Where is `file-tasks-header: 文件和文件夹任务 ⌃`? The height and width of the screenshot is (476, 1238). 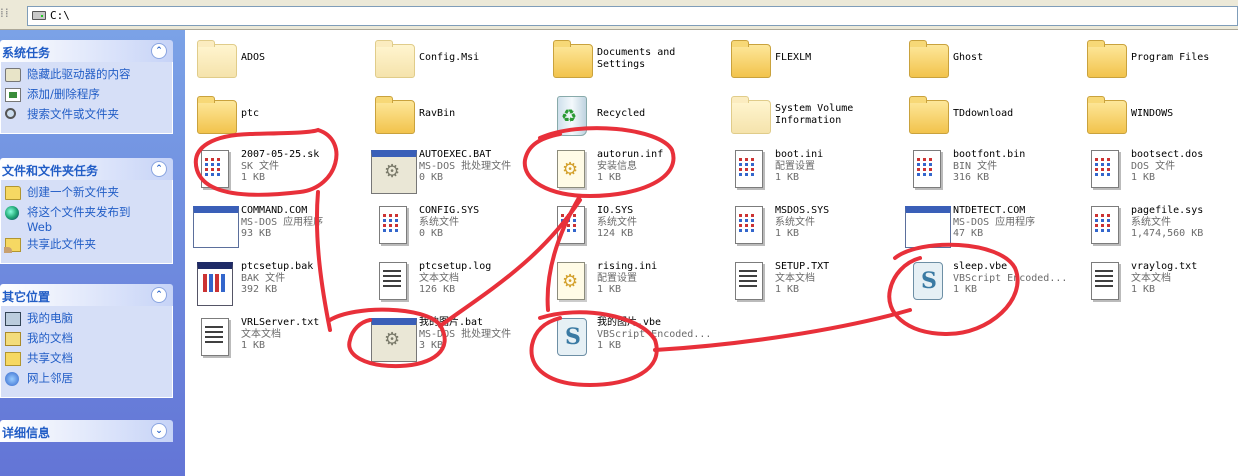
file-tasks-header: 文件和文件夹任务 ⌃ is located at coordinates (86, 169).